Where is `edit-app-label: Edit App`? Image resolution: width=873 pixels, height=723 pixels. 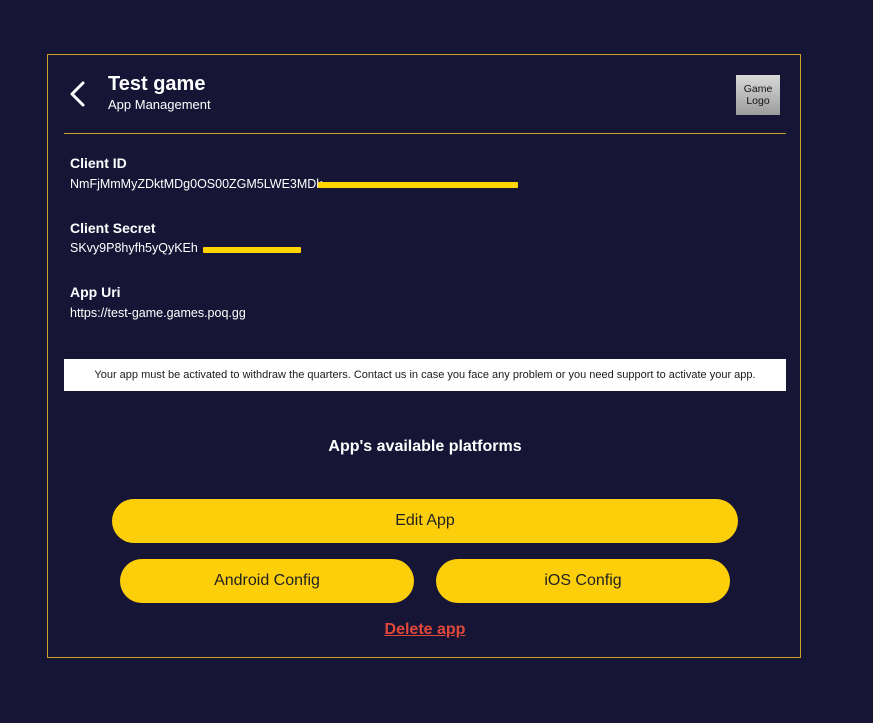
edit-app-label: Edit App is located at coordinates (425, 520).